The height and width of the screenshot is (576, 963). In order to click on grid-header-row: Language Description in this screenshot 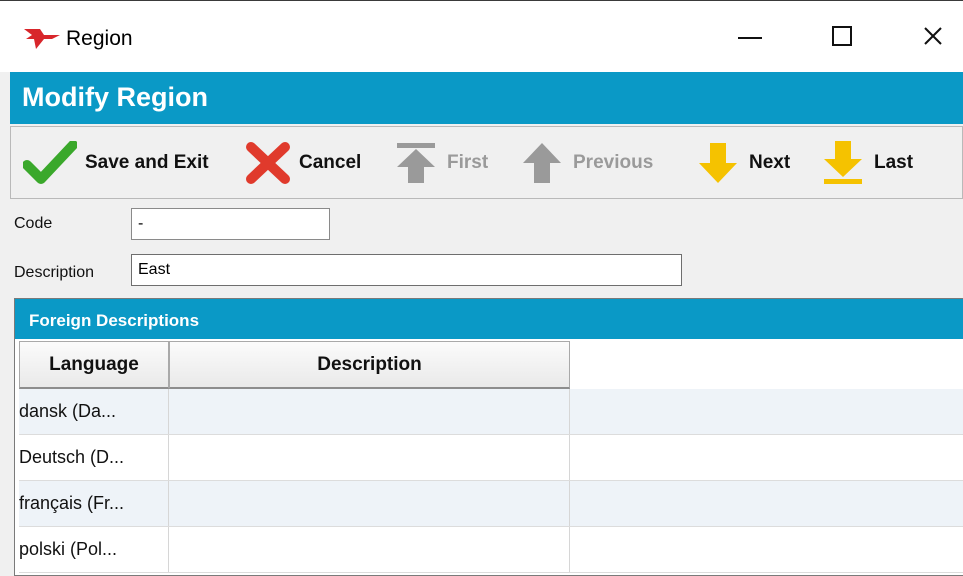, I will do `click(491, 365)`.